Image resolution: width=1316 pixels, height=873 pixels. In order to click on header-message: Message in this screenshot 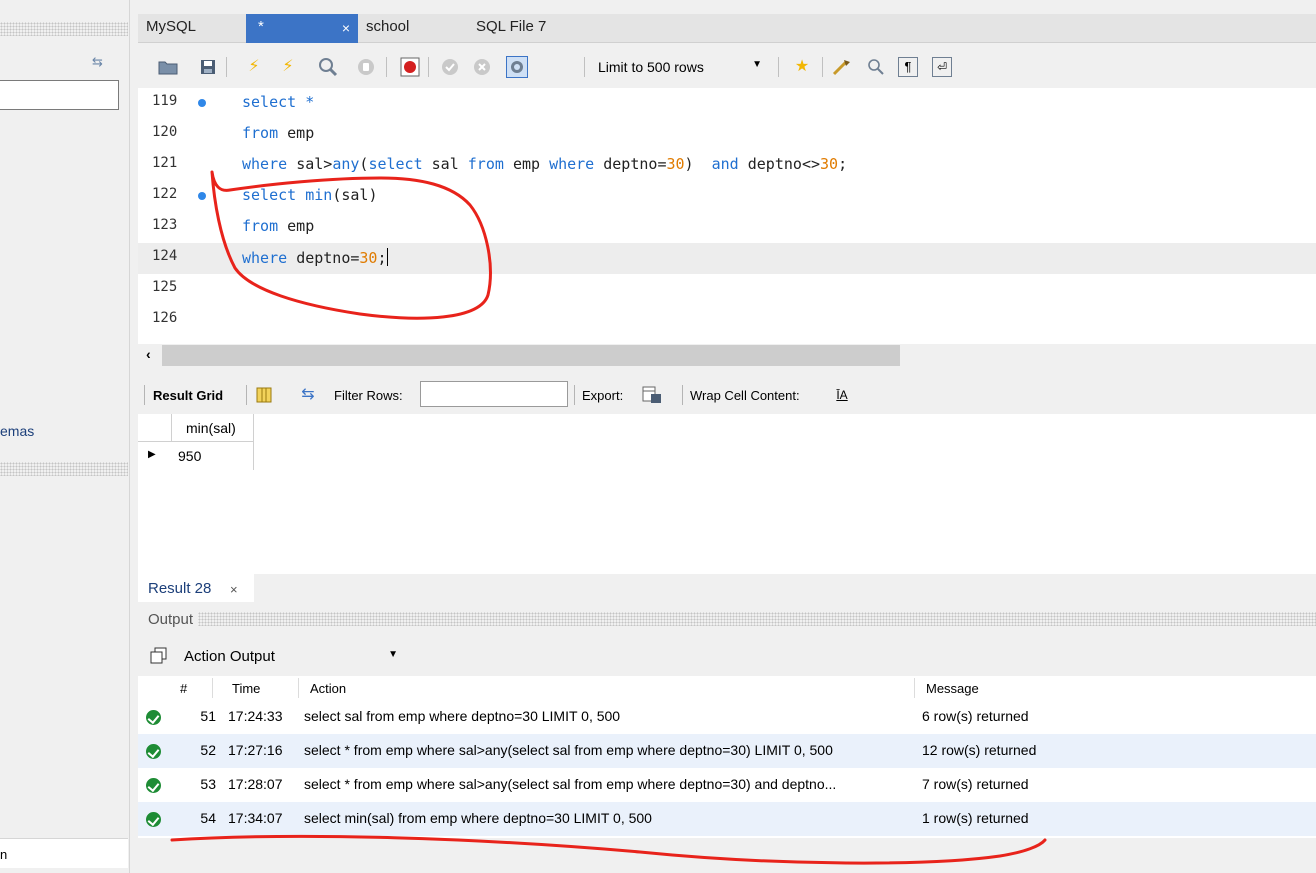, I will do `click(952, 688)`.